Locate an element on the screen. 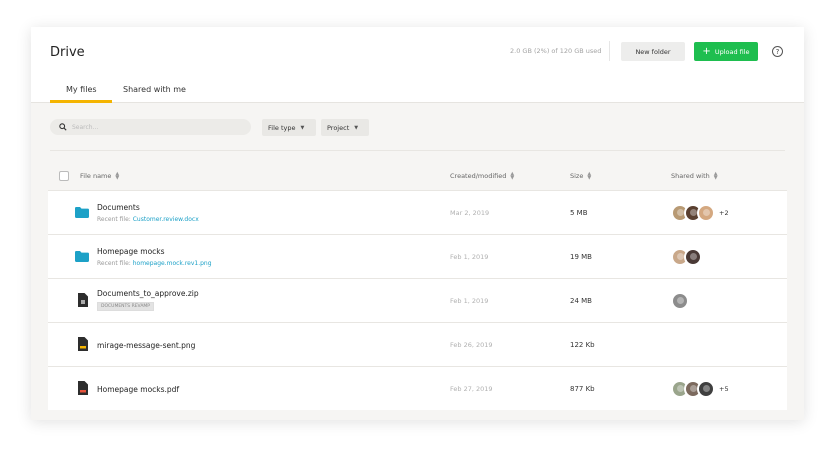 The image size is (836, 454). project-filter-label: Project is located at coordinates (338, 127).